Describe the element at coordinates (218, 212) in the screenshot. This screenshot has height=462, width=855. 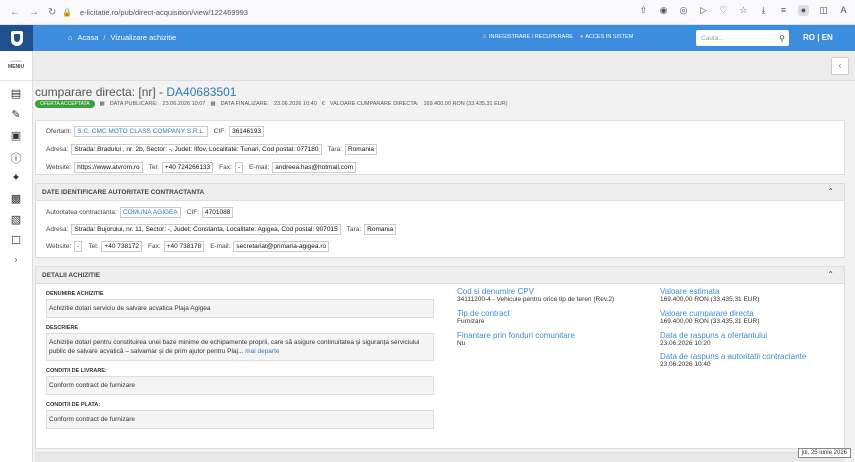
I see `authority-cif-value: 4701088` at that location.